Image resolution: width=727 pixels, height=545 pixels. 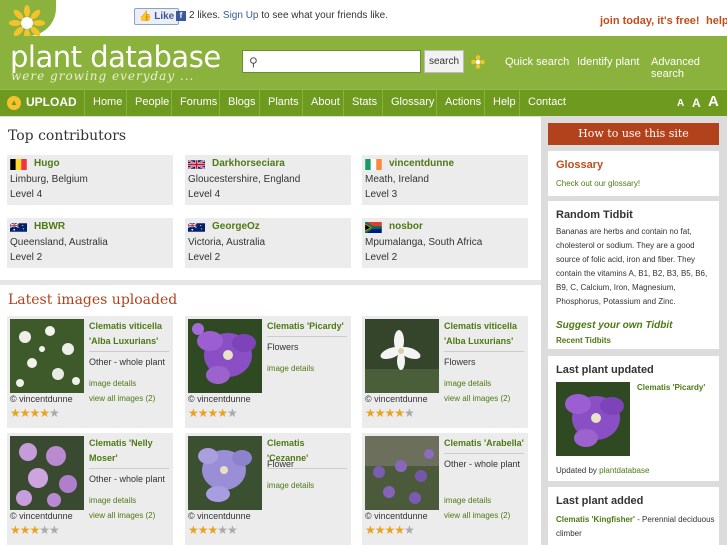 I want to click on ie-flag-icon, so click(x=373, y=164).